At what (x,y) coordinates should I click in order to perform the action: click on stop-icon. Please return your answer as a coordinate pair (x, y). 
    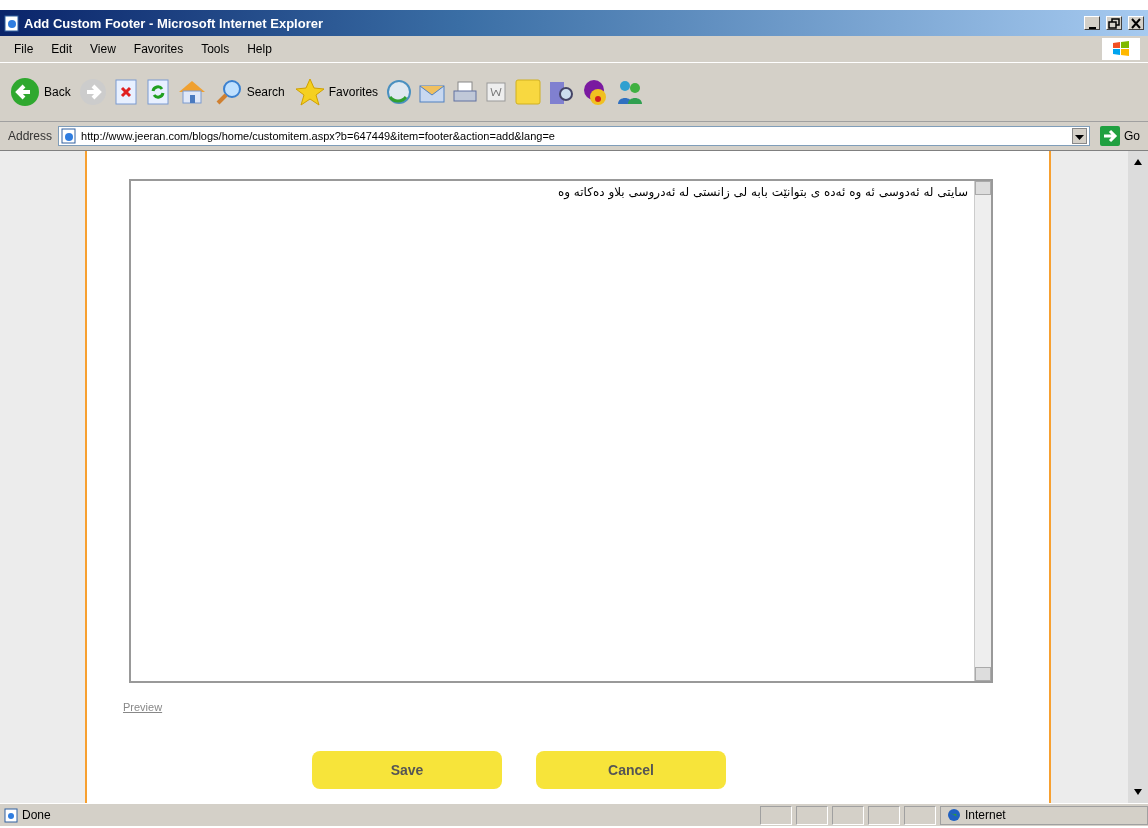
    Looking at the image, I should click on (125, 92).